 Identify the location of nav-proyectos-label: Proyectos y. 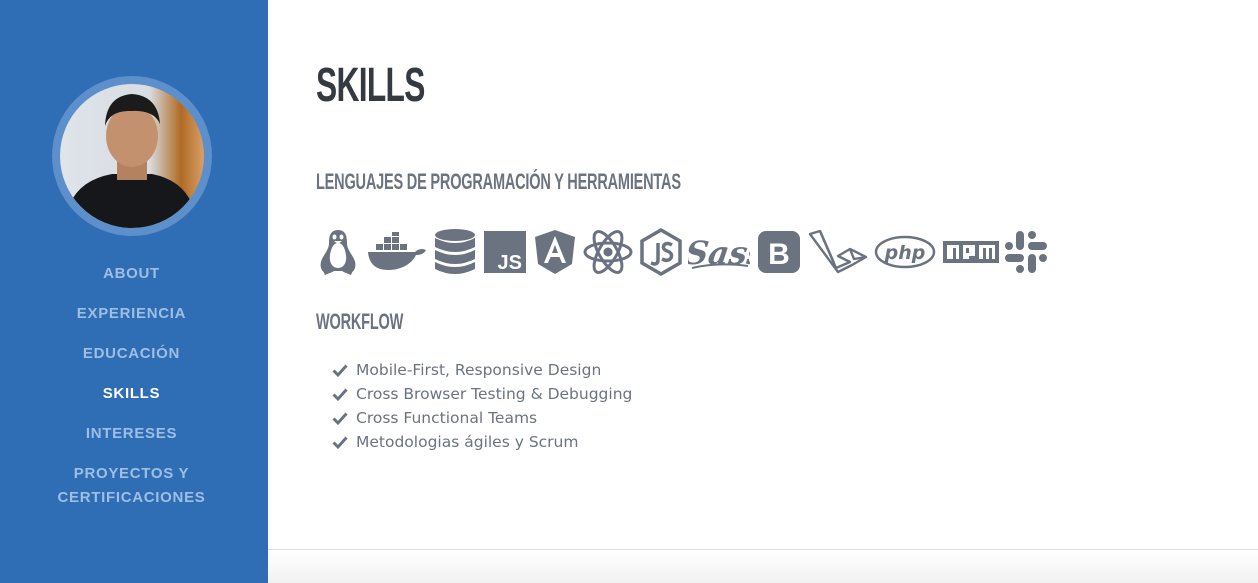
(131, 473).